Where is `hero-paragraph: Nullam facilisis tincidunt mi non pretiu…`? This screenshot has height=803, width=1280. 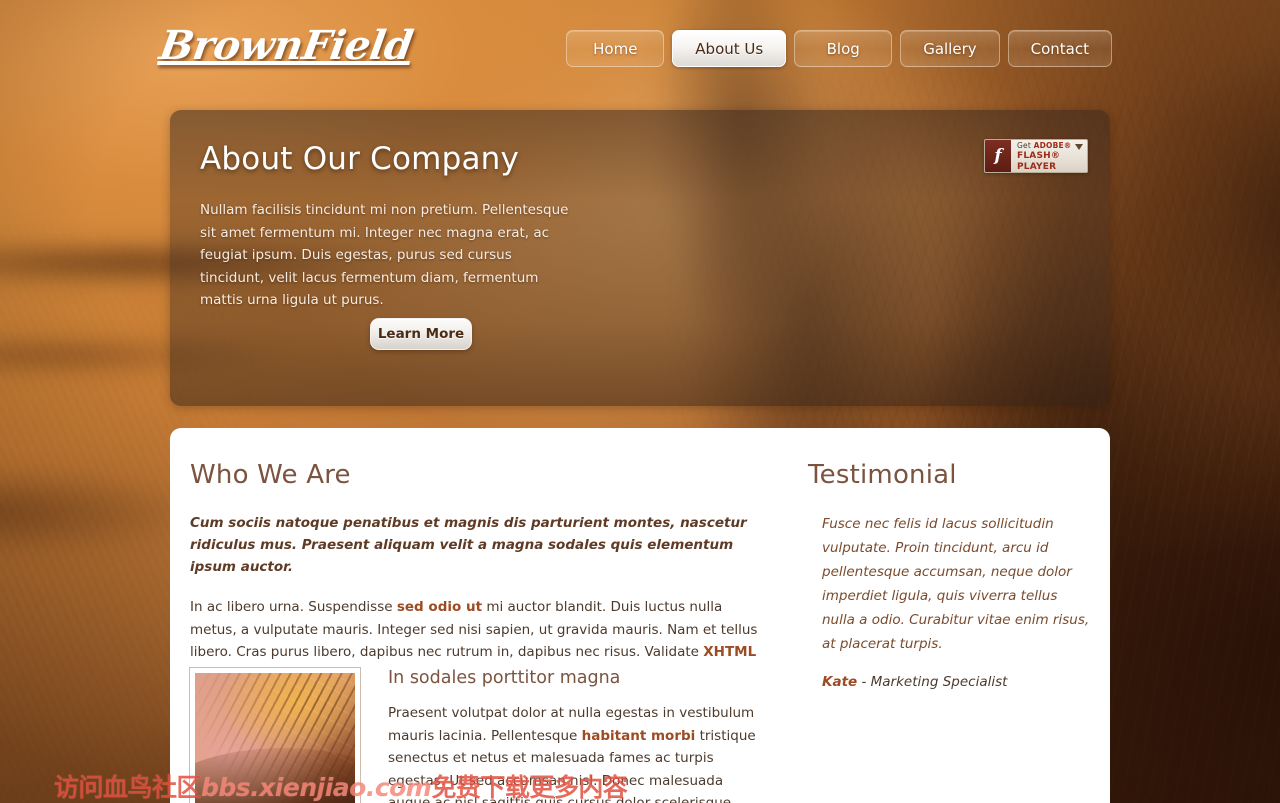 hero-paragraph: Nullam facilisis tincidunt mi non pretiu… is located at coordinates (384, 255).